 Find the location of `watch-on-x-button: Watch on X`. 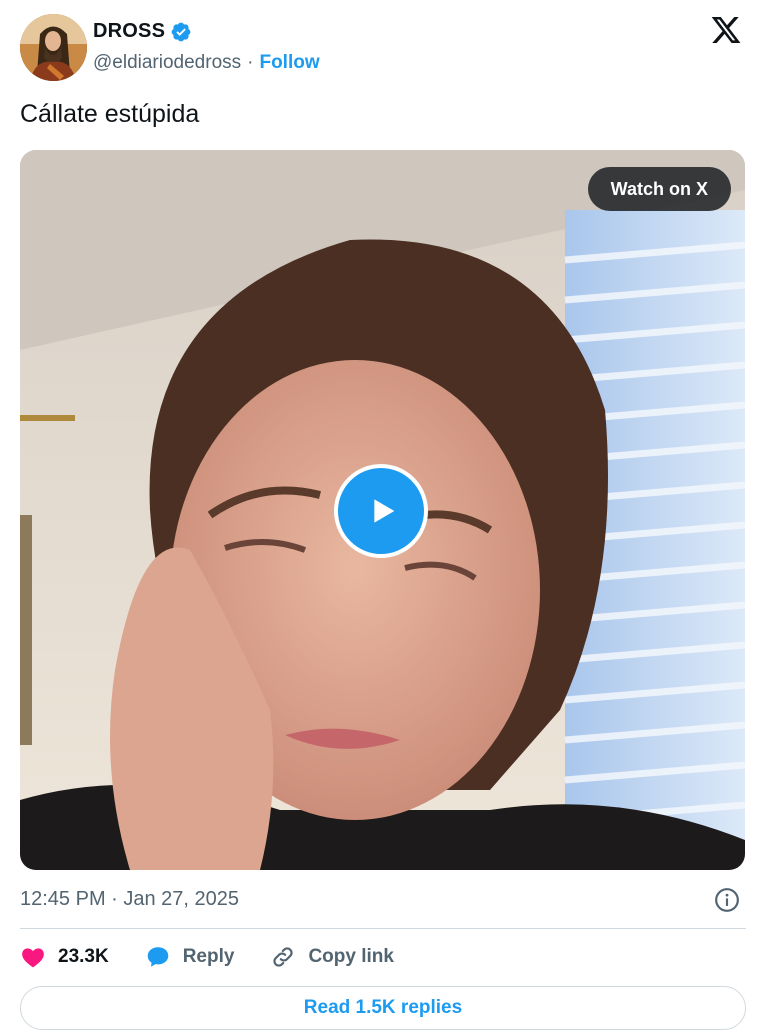

watch-on-x-button: Watch on X is located at coordinates (659, 189).